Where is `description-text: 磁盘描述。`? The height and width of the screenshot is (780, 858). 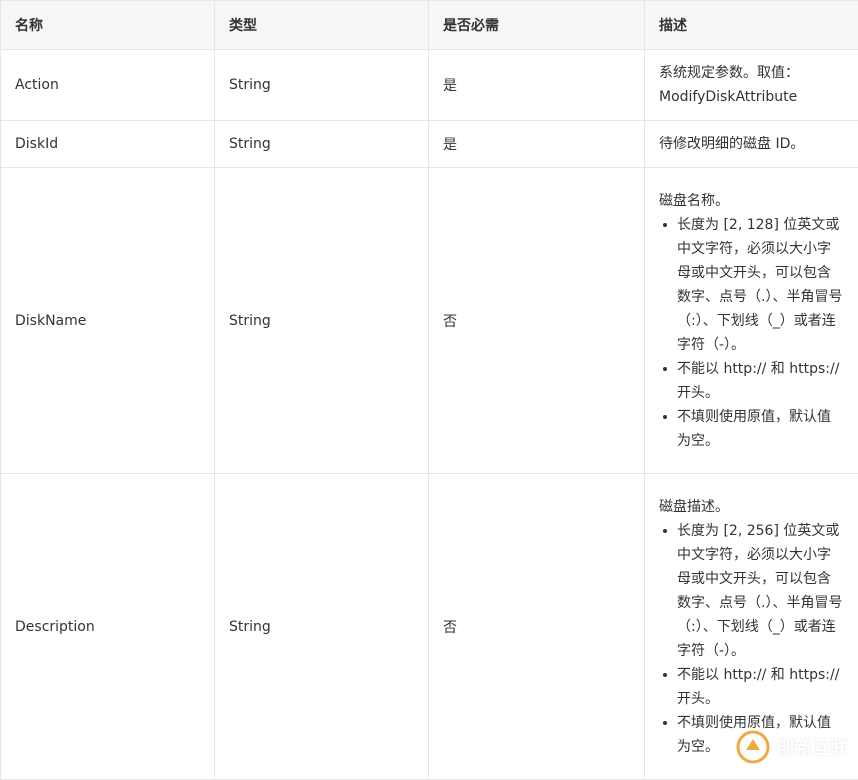
description-text: 磁盘描述。 is located at coordinates (751, 507).